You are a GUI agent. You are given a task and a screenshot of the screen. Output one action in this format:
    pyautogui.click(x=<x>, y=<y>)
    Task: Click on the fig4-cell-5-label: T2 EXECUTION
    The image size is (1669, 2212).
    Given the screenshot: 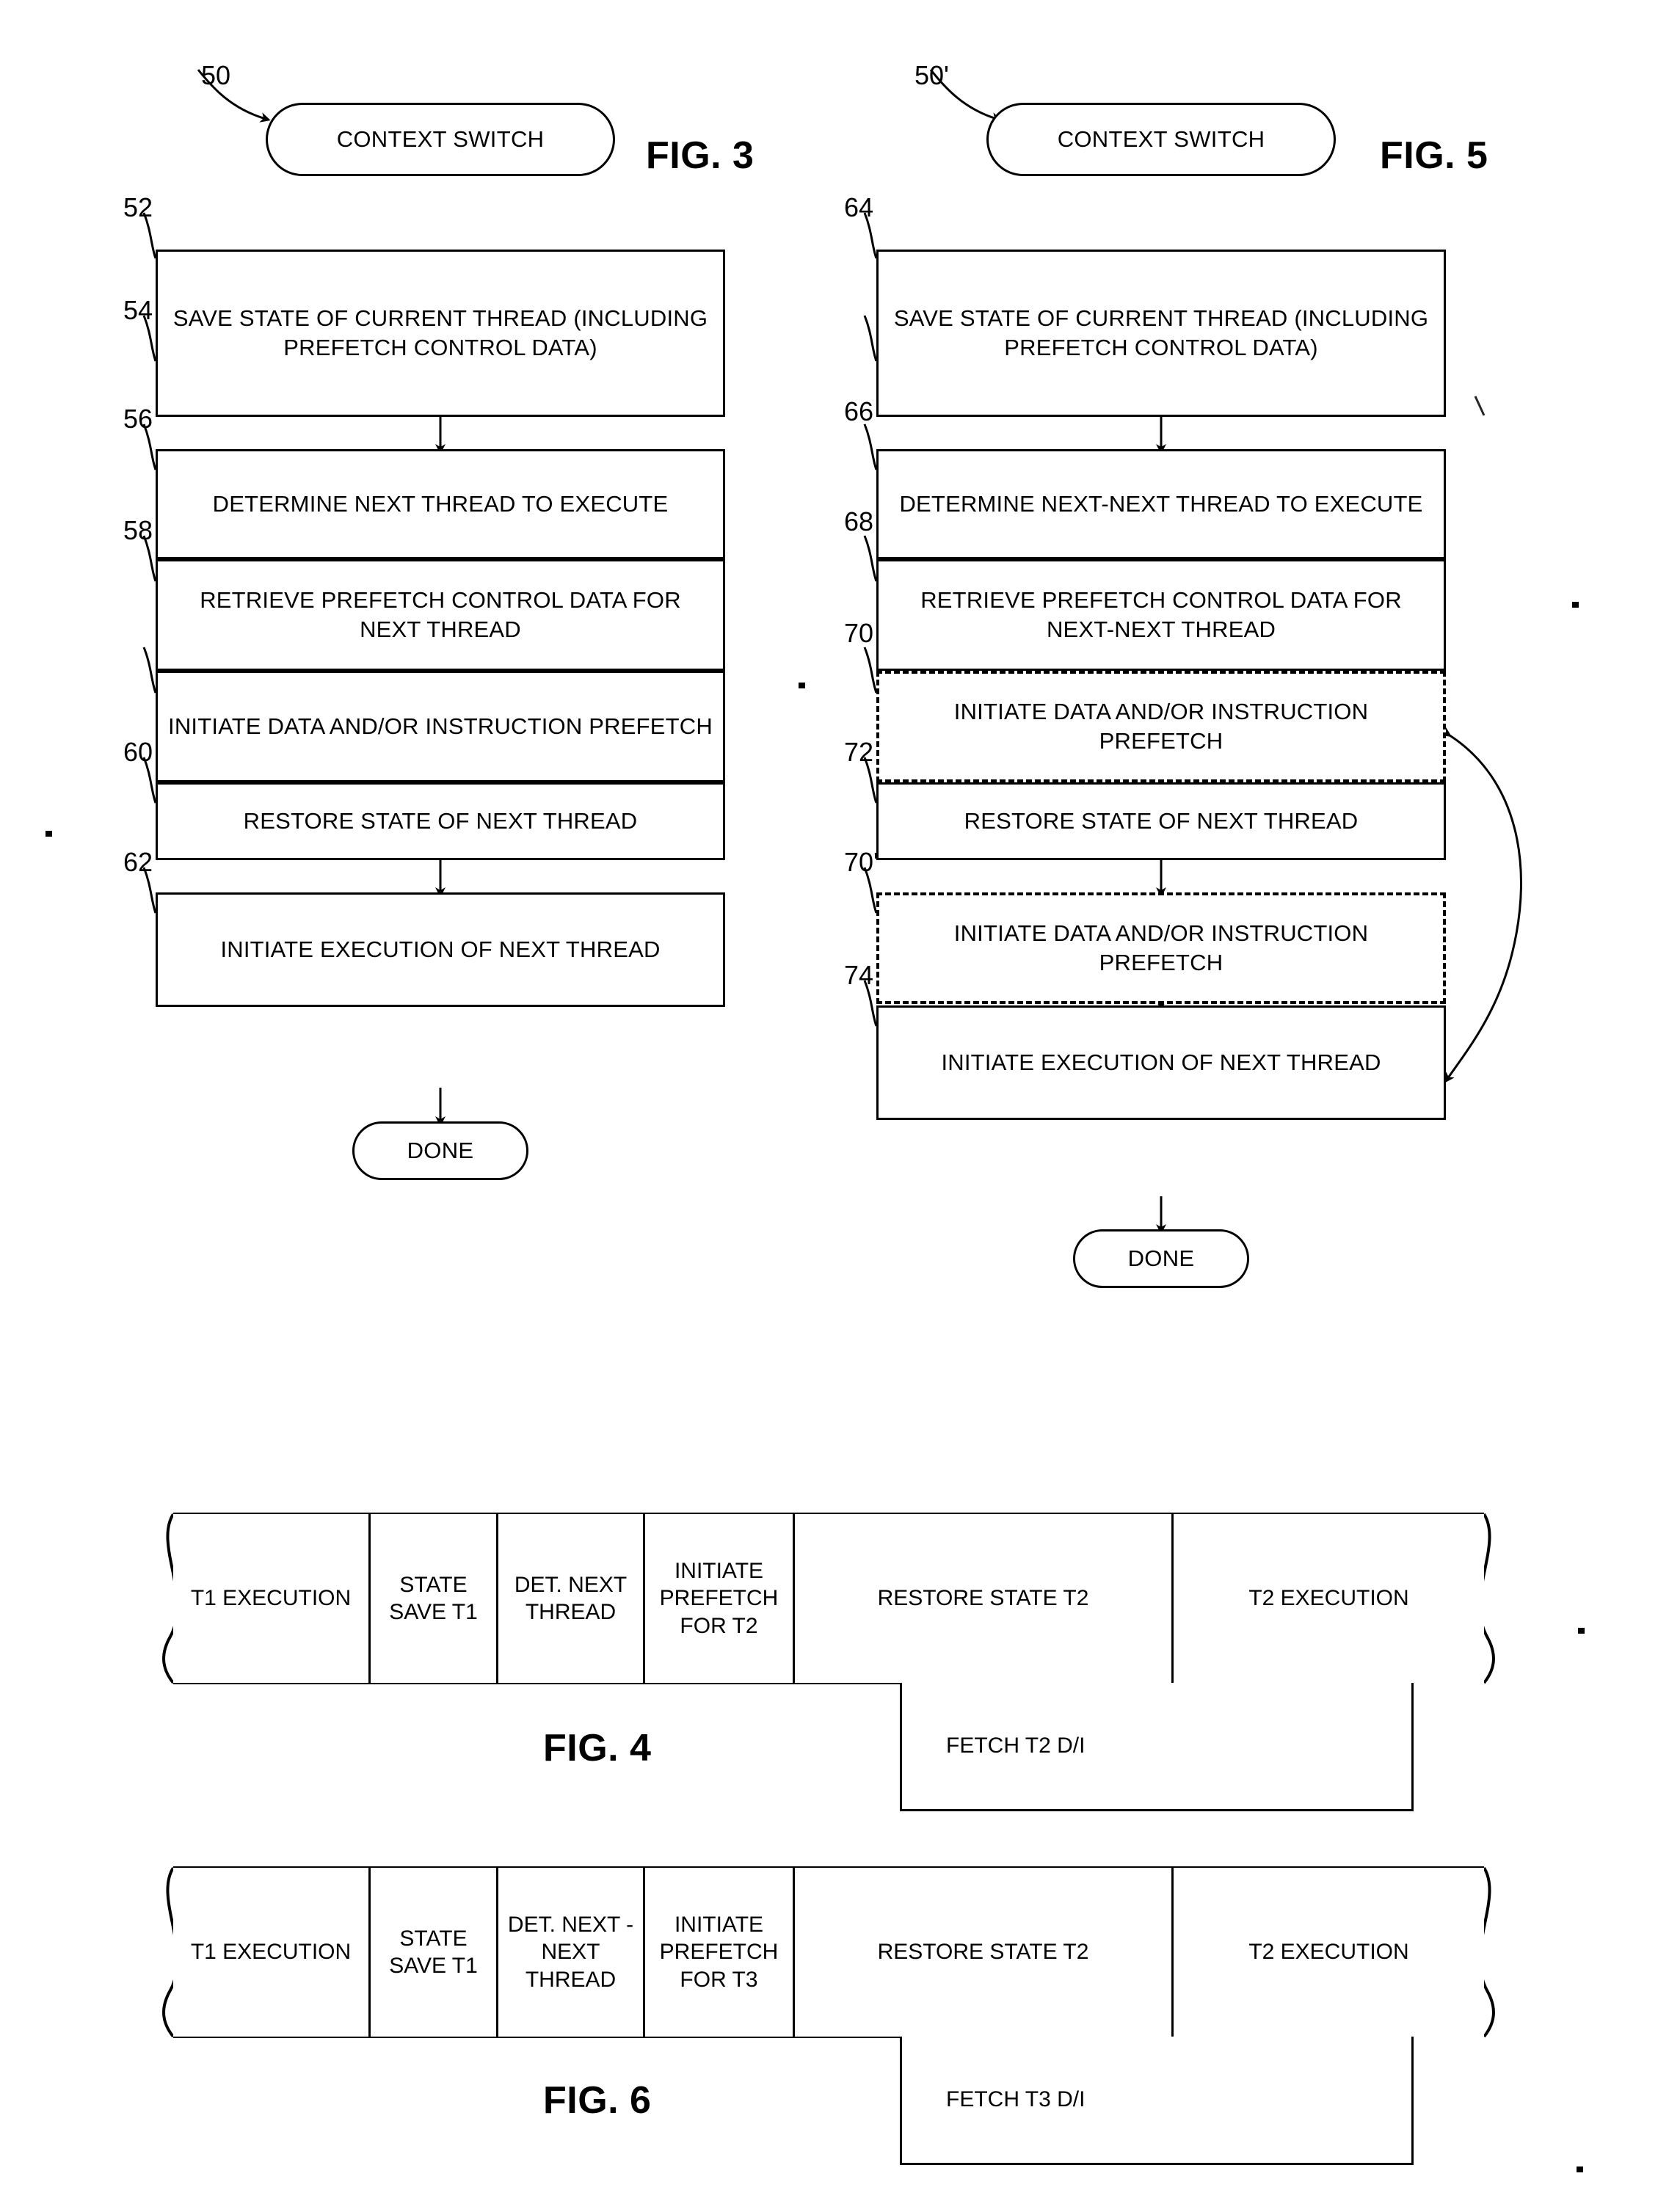 What is the action you would take?
    pyautogui.click(x=1328, y=1598)
    